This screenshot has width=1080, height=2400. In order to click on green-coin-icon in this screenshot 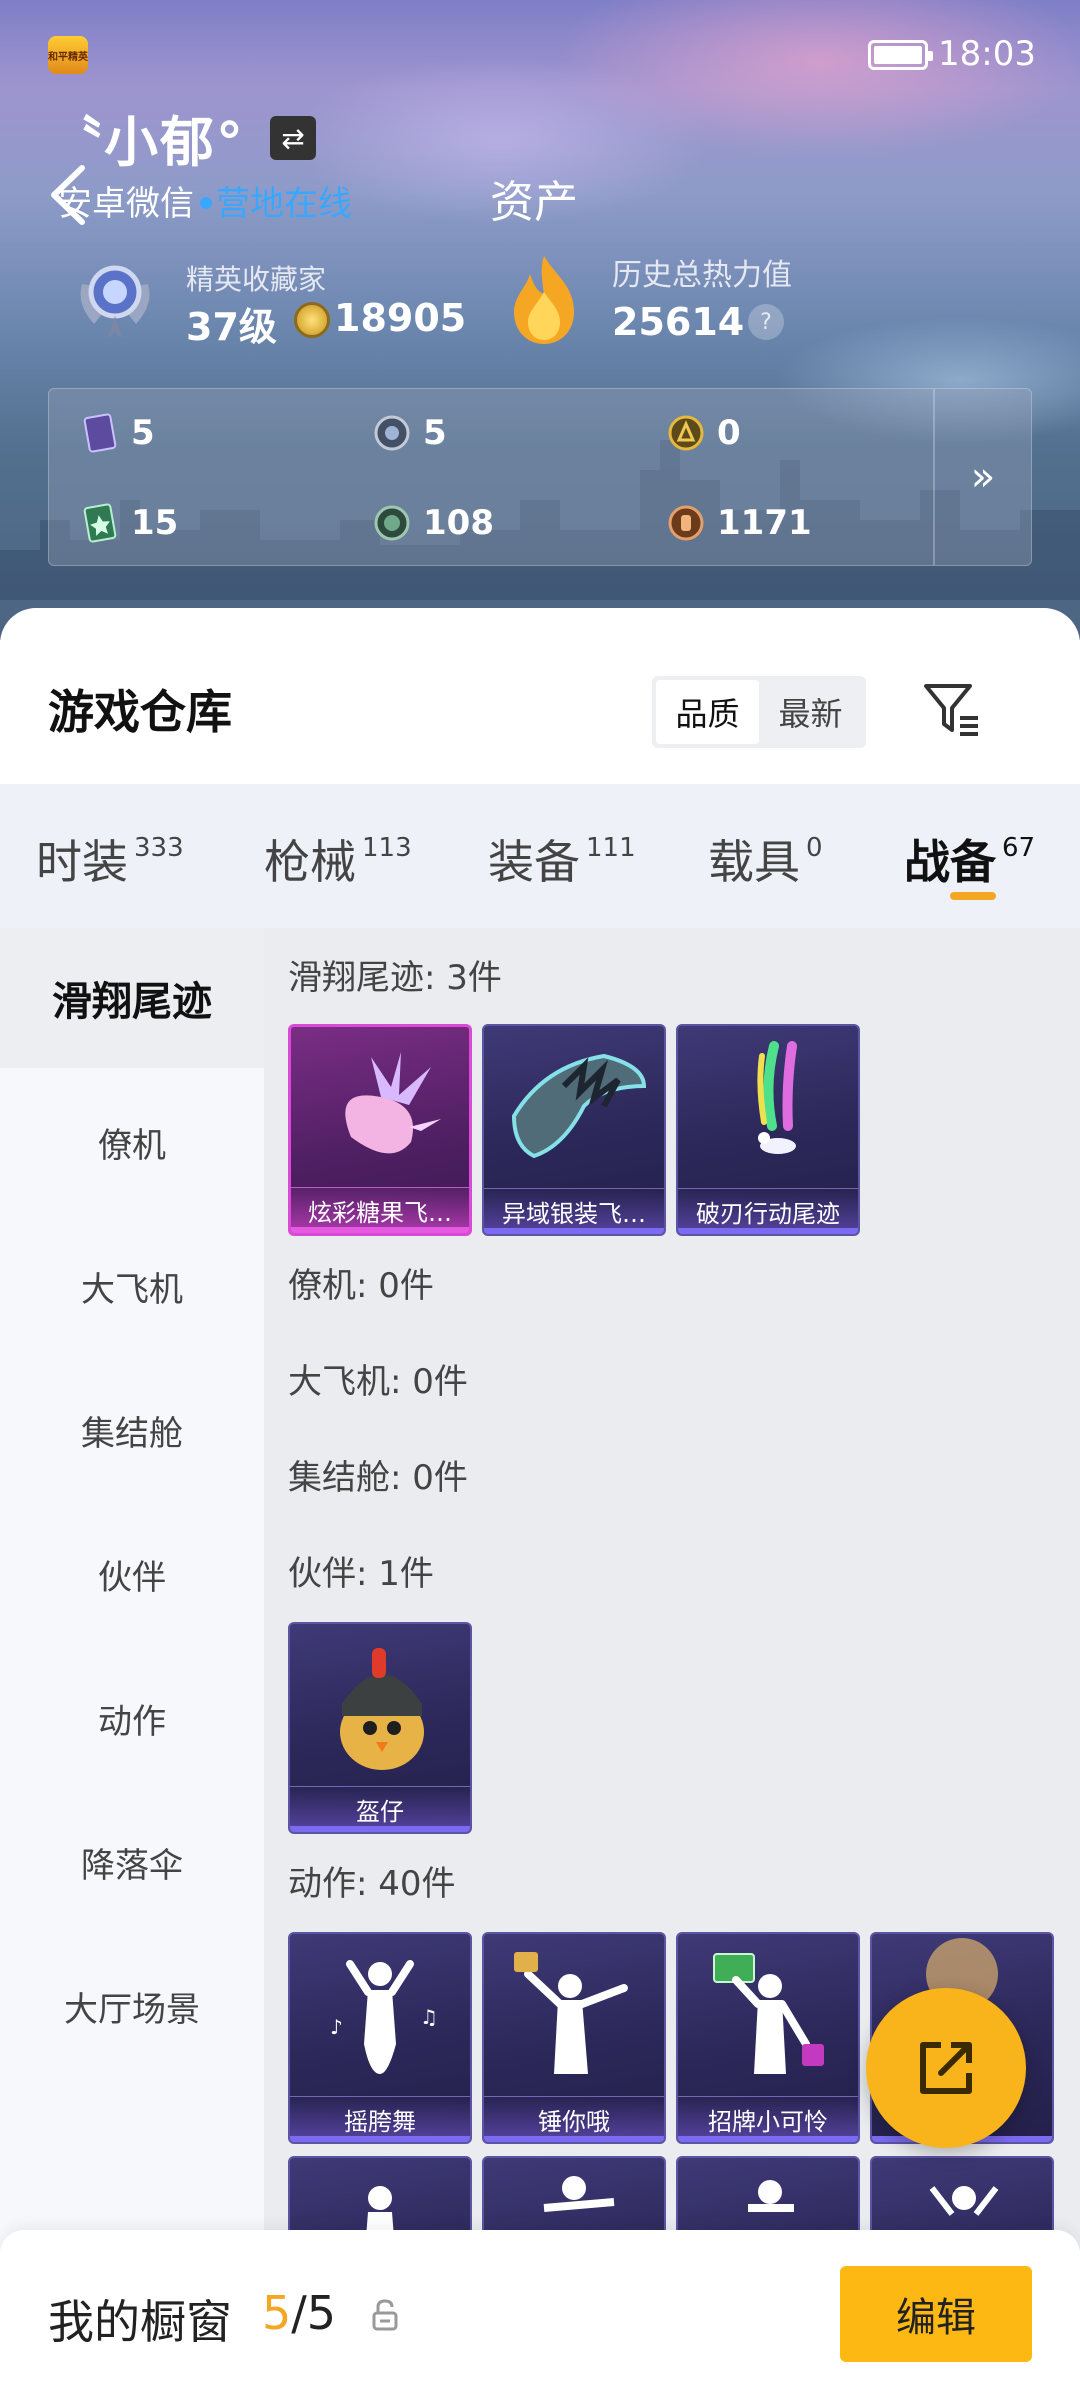, I will do `click(392, 523)`.